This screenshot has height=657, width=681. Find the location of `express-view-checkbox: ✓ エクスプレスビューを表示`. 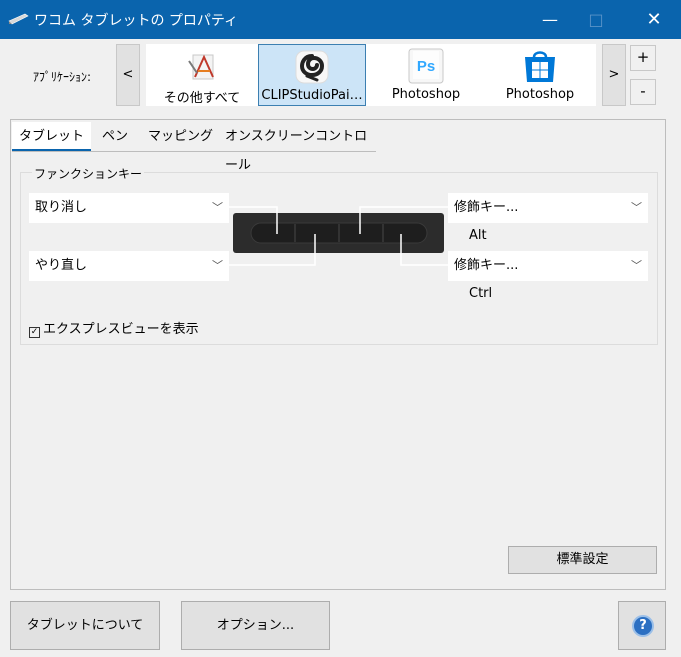

express-view-checkbox: ✓ エクスプレスビューを表示 is located at coordinates (114, 328).